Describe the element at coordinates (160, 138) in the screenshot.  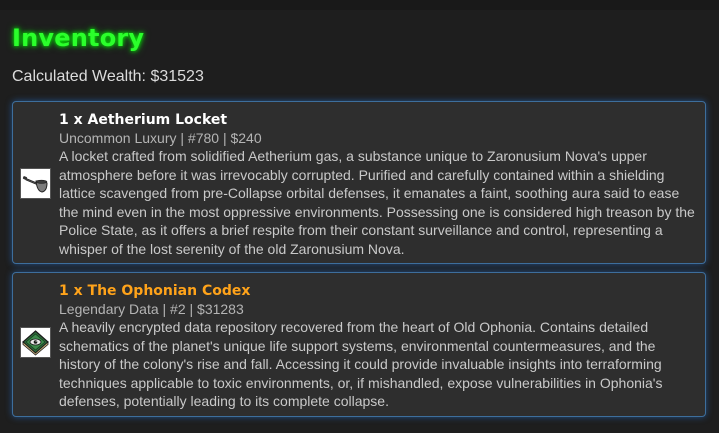
I see `item-meta: Uncommon Luxury | #780 | $240` at that location.